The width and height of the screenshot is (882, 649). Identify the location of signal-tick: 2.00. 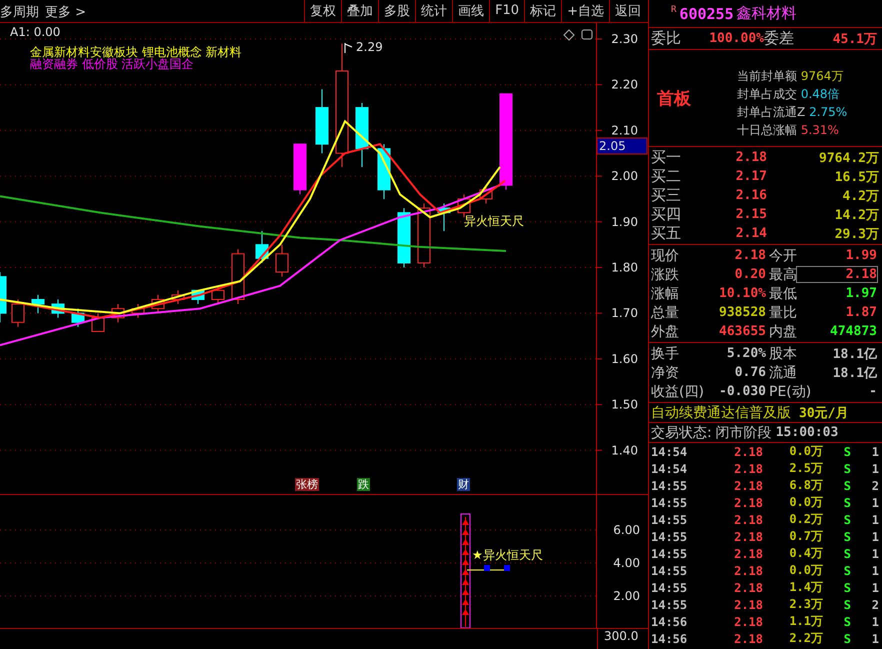
(626, 595).